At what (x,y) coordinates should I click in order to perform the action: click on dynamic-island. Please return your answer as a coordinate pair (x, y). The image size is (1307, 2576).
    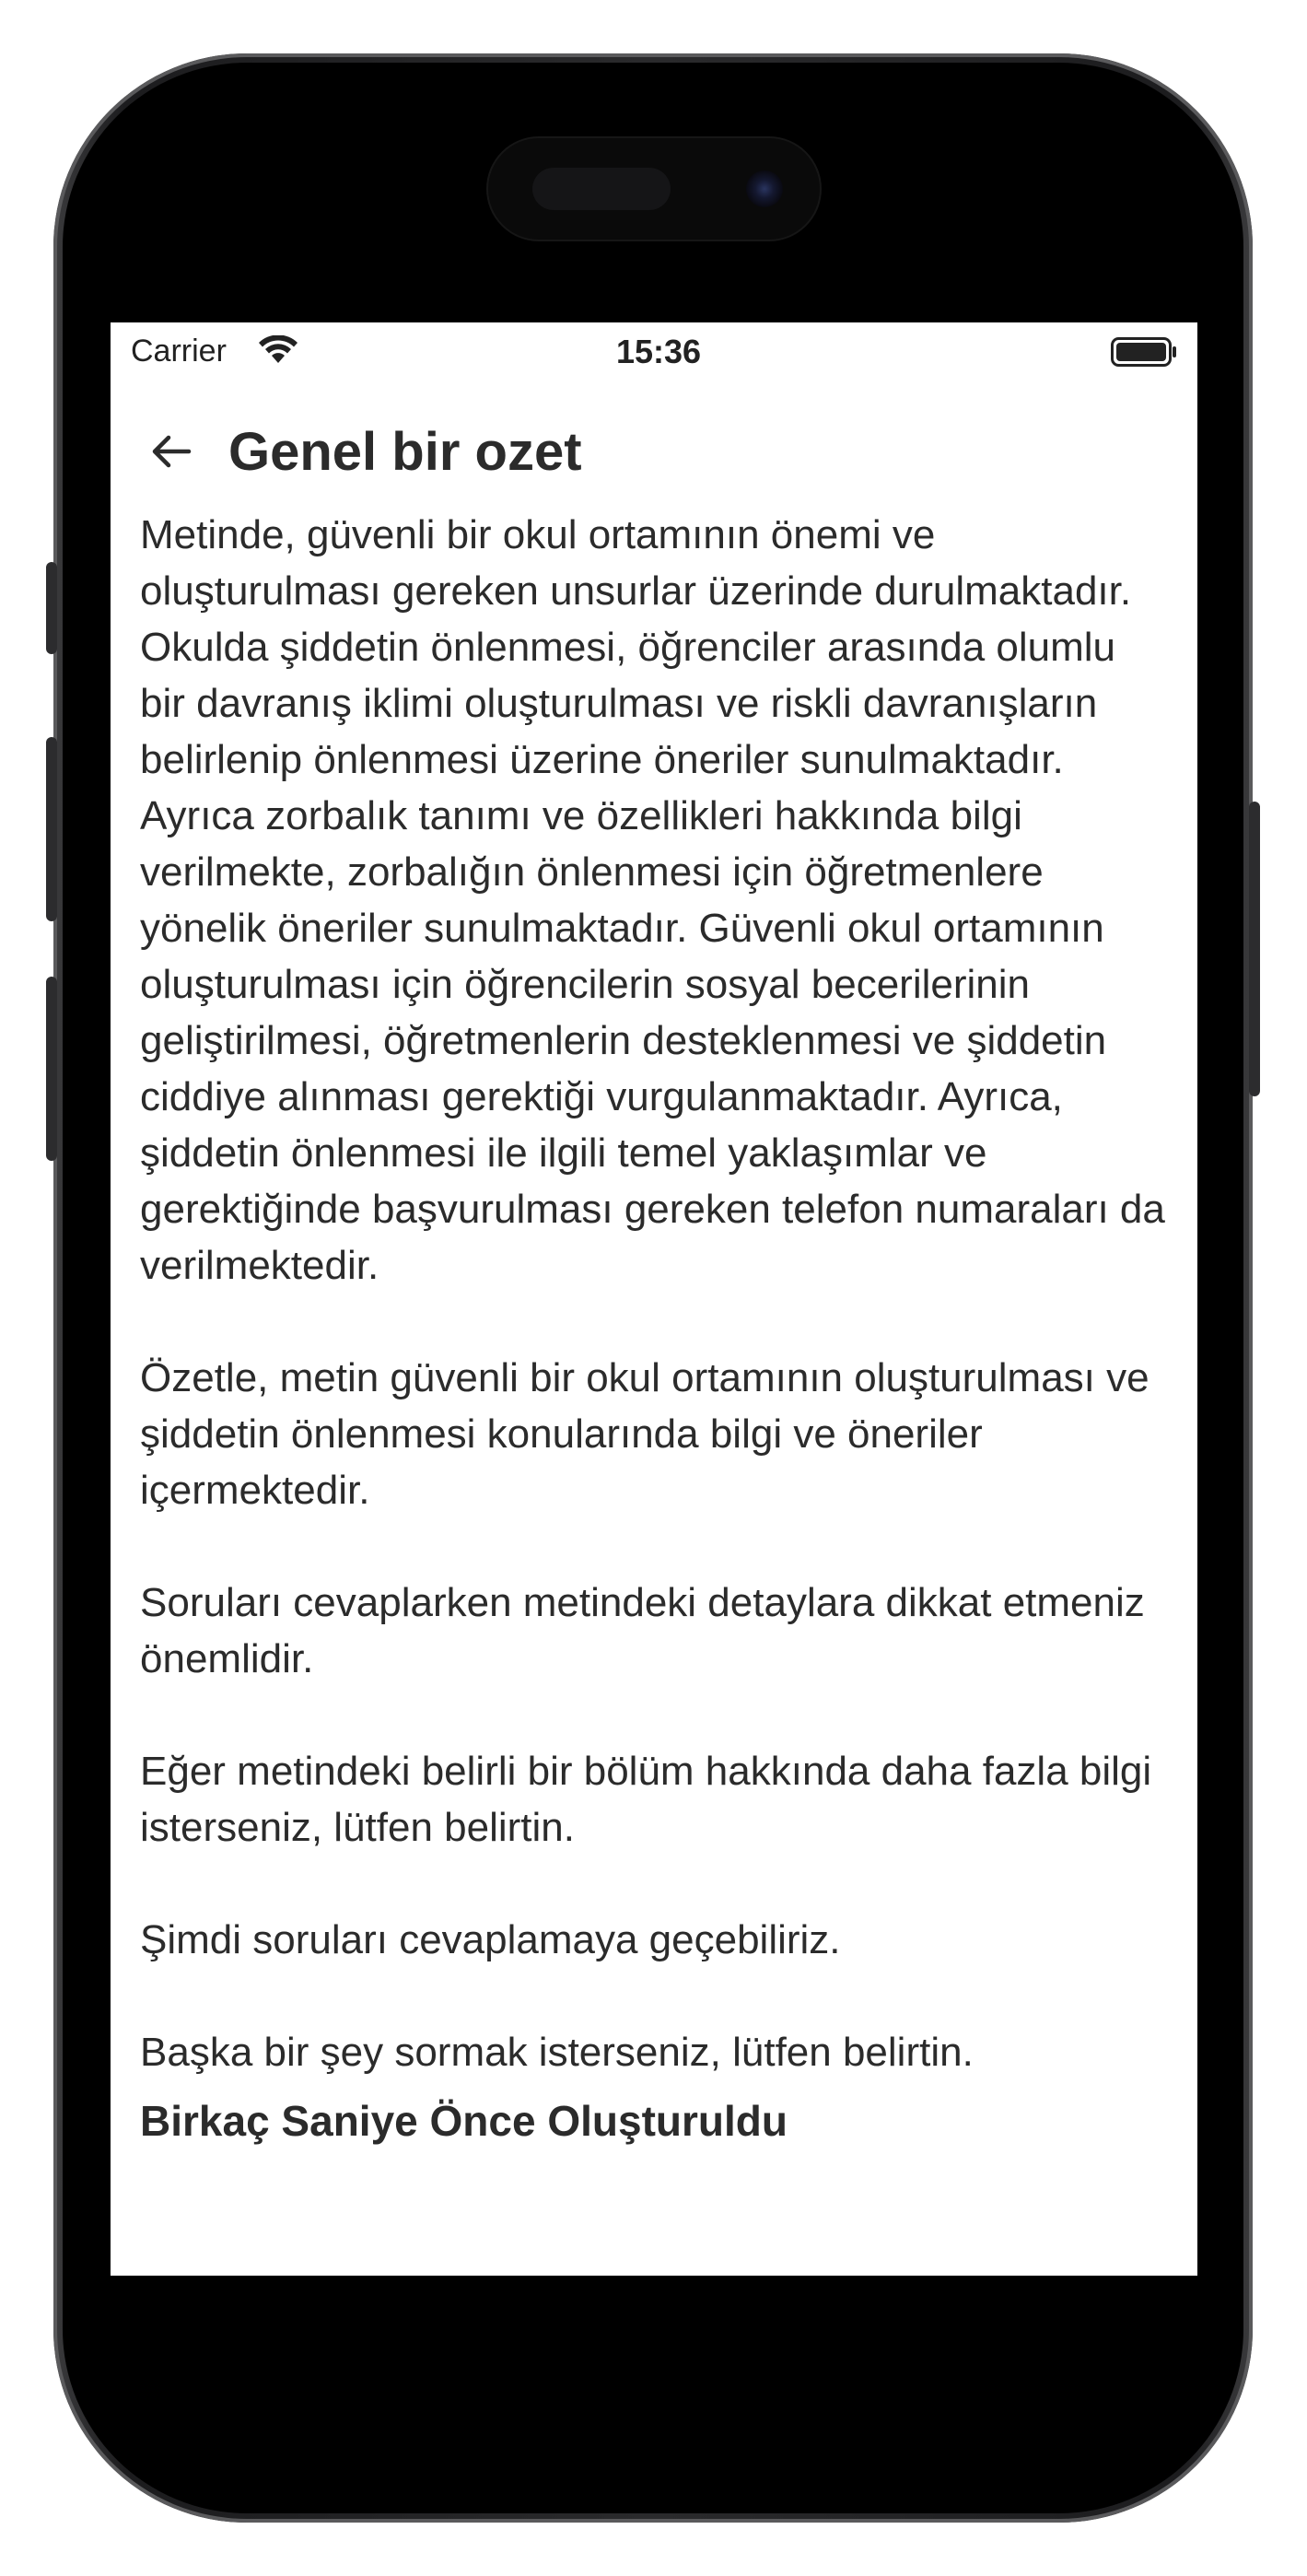
    Looking at the image, I should click on (654, 189).